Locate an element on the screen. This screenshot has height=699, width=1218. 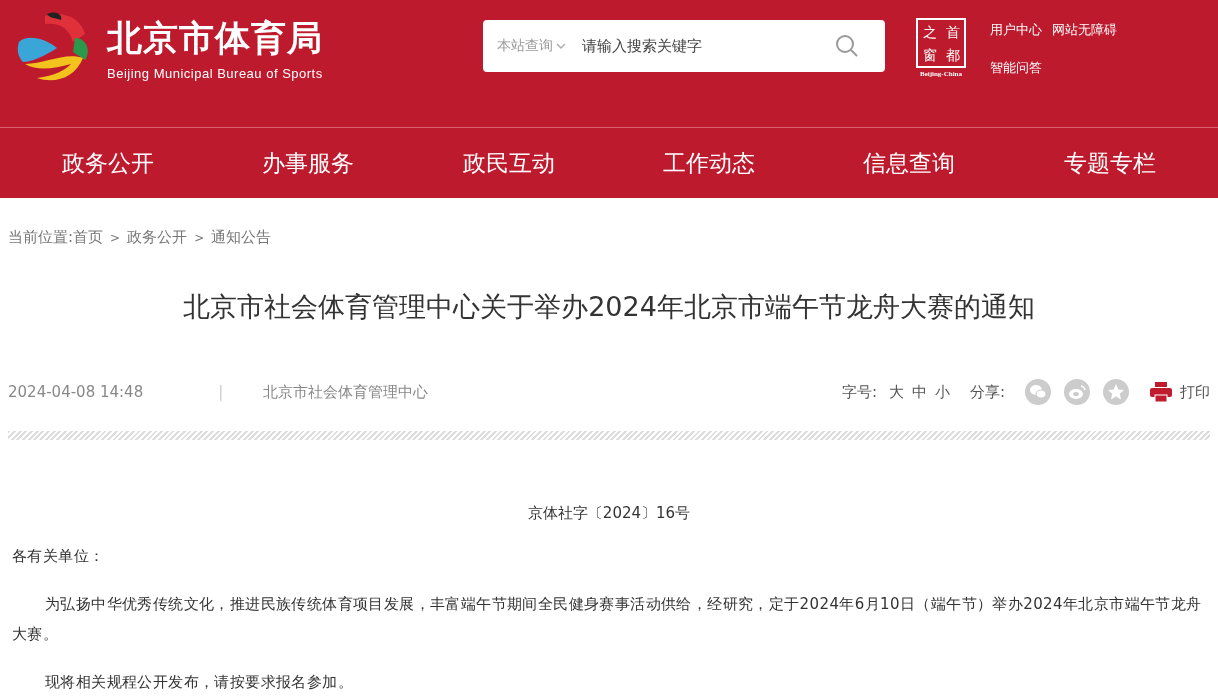
body-paragraph: 现将相关规程公开发布，请按要求报名参加。 is located at coordinates (199, 682).